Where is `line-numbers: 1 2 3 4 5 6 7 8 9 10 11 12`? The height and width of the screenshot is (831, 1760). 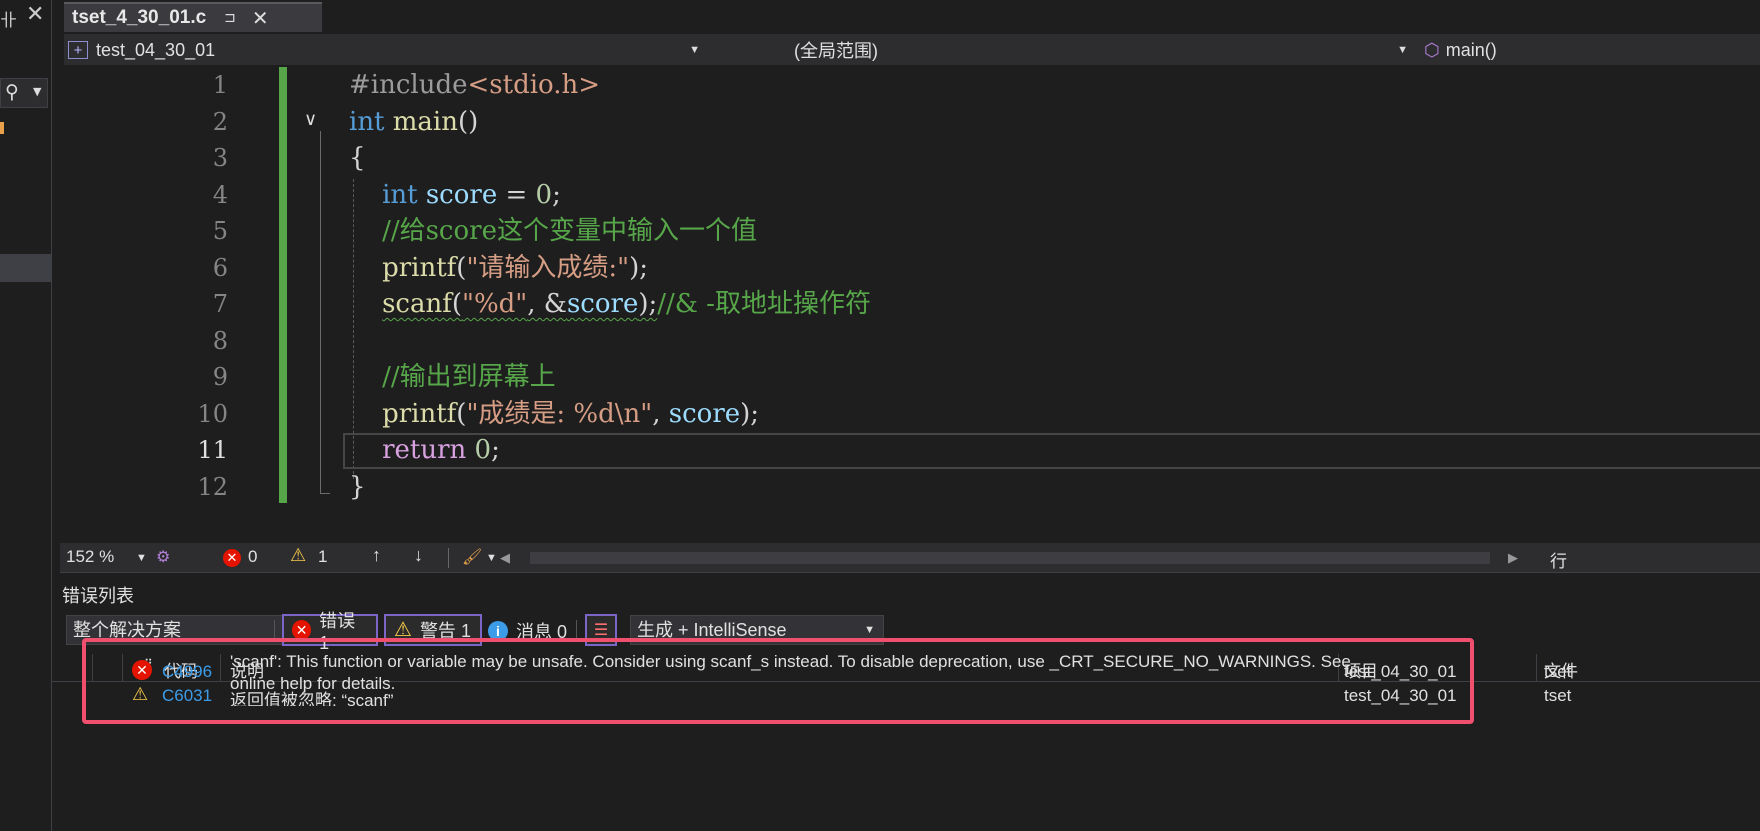
line-numbers: 1 2 3 4 5 6 7 8 9 10 11 12 is located at coordinates (179, 286).